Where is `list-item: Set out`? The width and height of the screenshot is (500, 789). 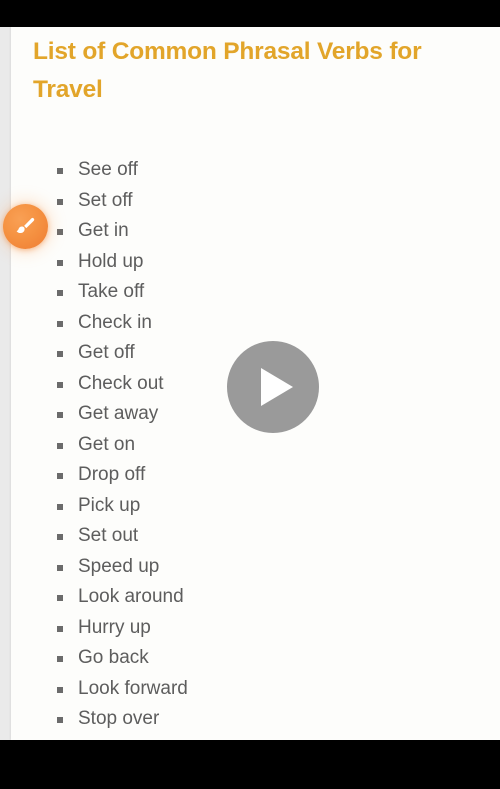 list-item: Set out is located at coordinates (121, 536).